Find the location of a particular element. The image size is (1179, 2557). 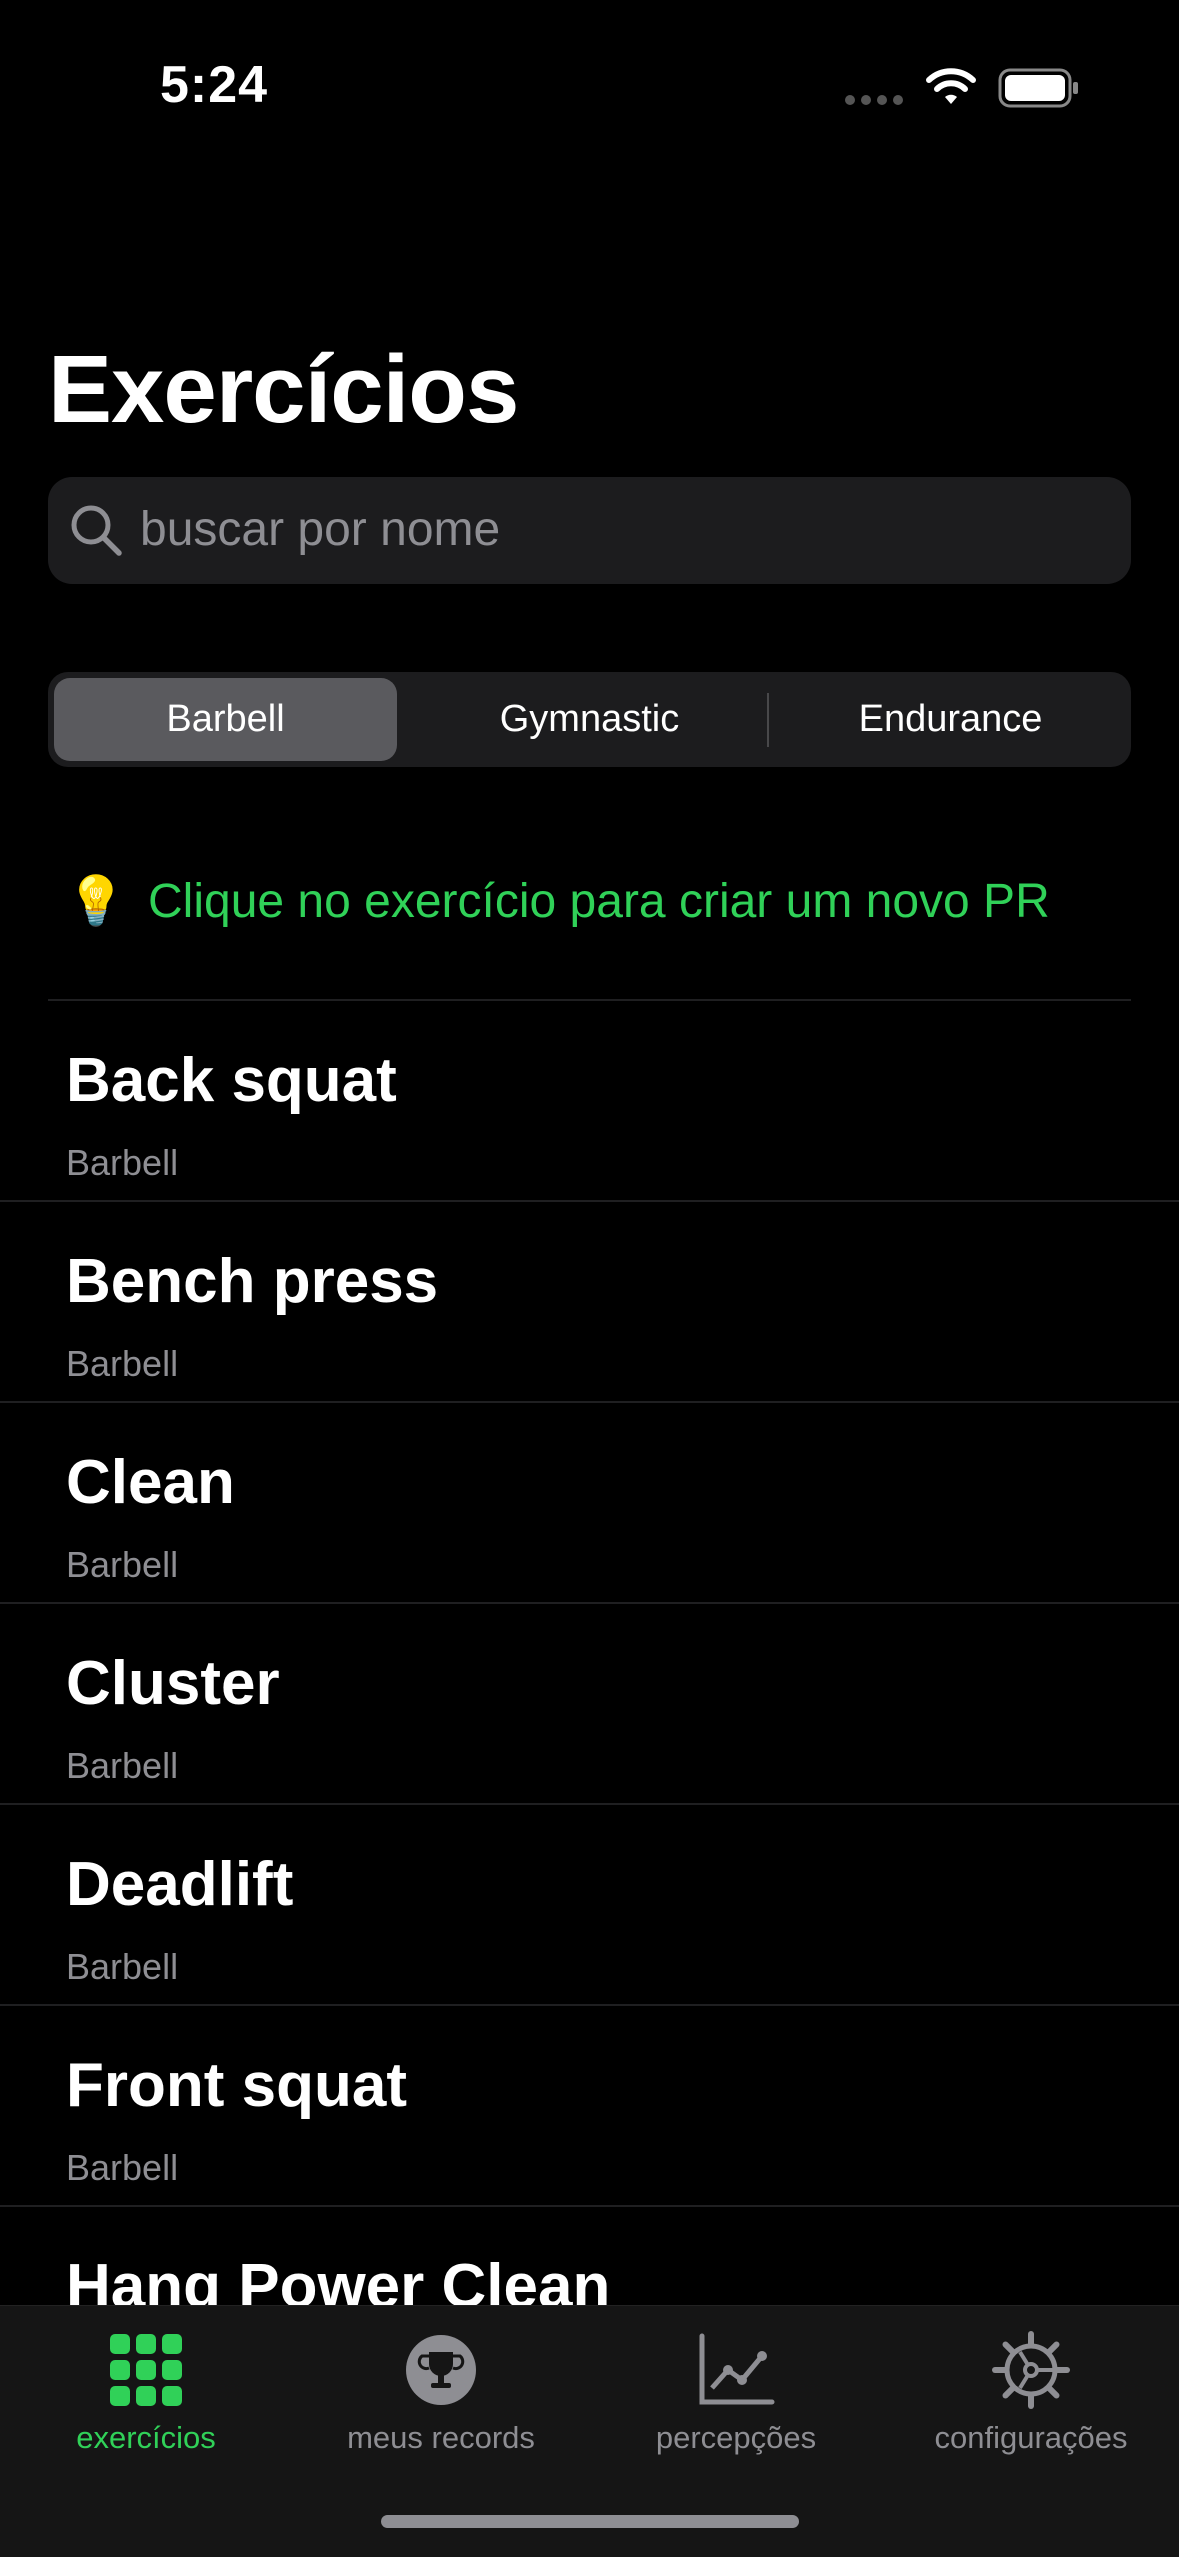

home-indicator is located at coordinates (590, 2521).